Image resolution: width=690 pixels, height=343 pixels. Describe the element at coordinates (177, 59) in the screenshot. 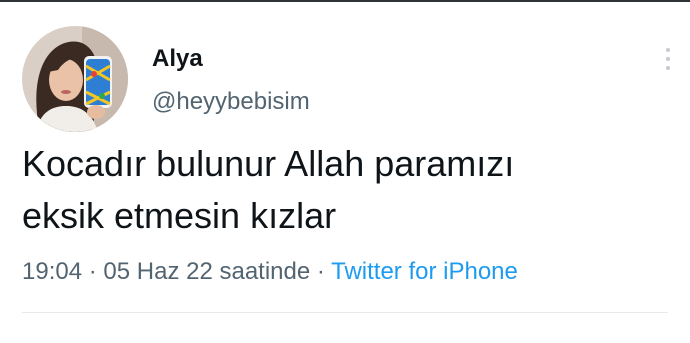

I see `display-name: Alya` at that location.